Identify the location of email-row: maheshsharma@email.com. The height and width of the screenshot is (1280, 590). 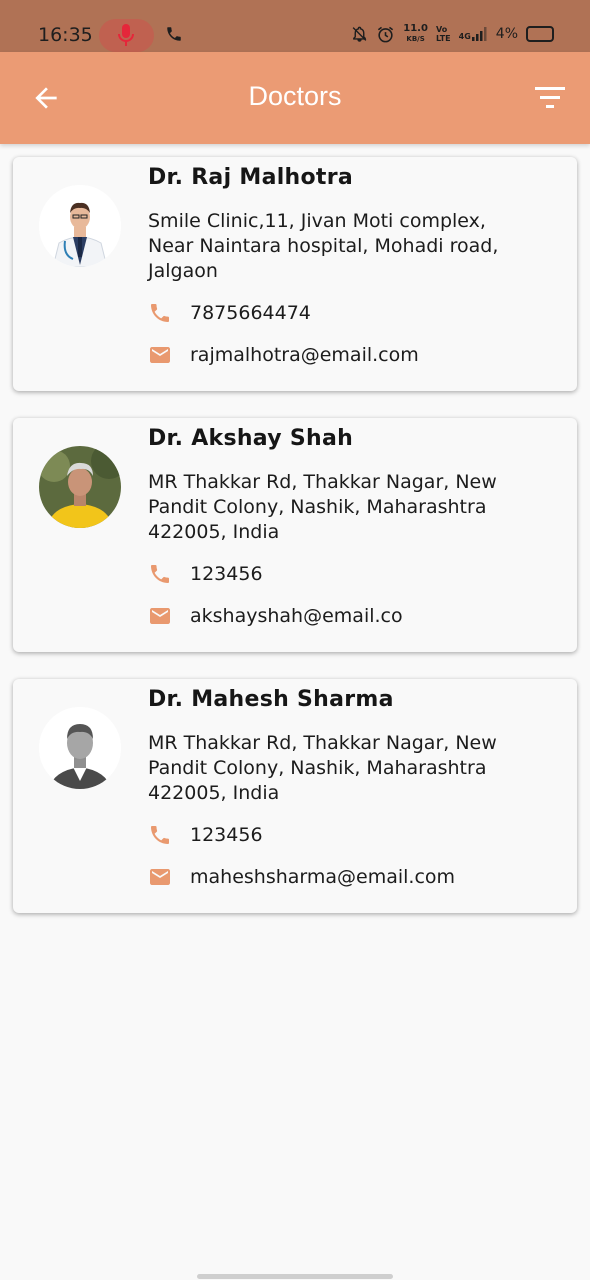
(301, 877).